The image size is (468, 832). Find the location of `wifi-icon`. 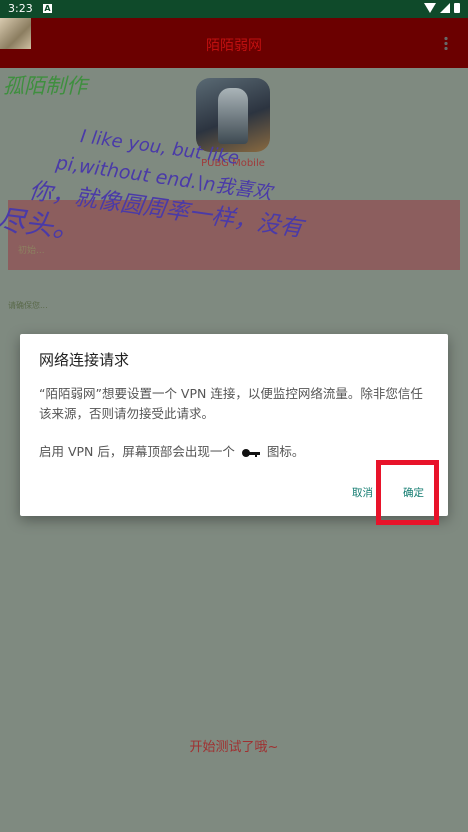

wifi-icon is located at coordinates (430, 8).